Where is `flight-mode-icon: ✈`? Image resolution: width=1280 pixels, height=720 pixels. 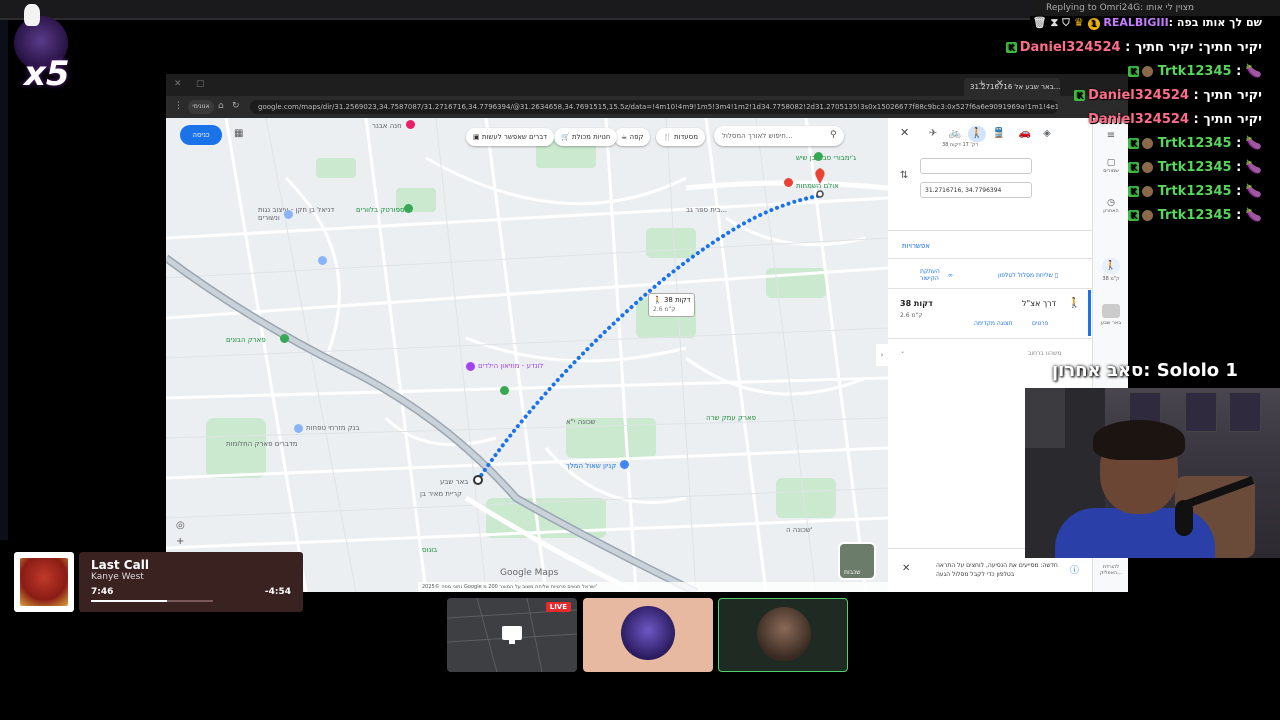
flight-mode-icon: ✈ is located at coordinates (933, 134).